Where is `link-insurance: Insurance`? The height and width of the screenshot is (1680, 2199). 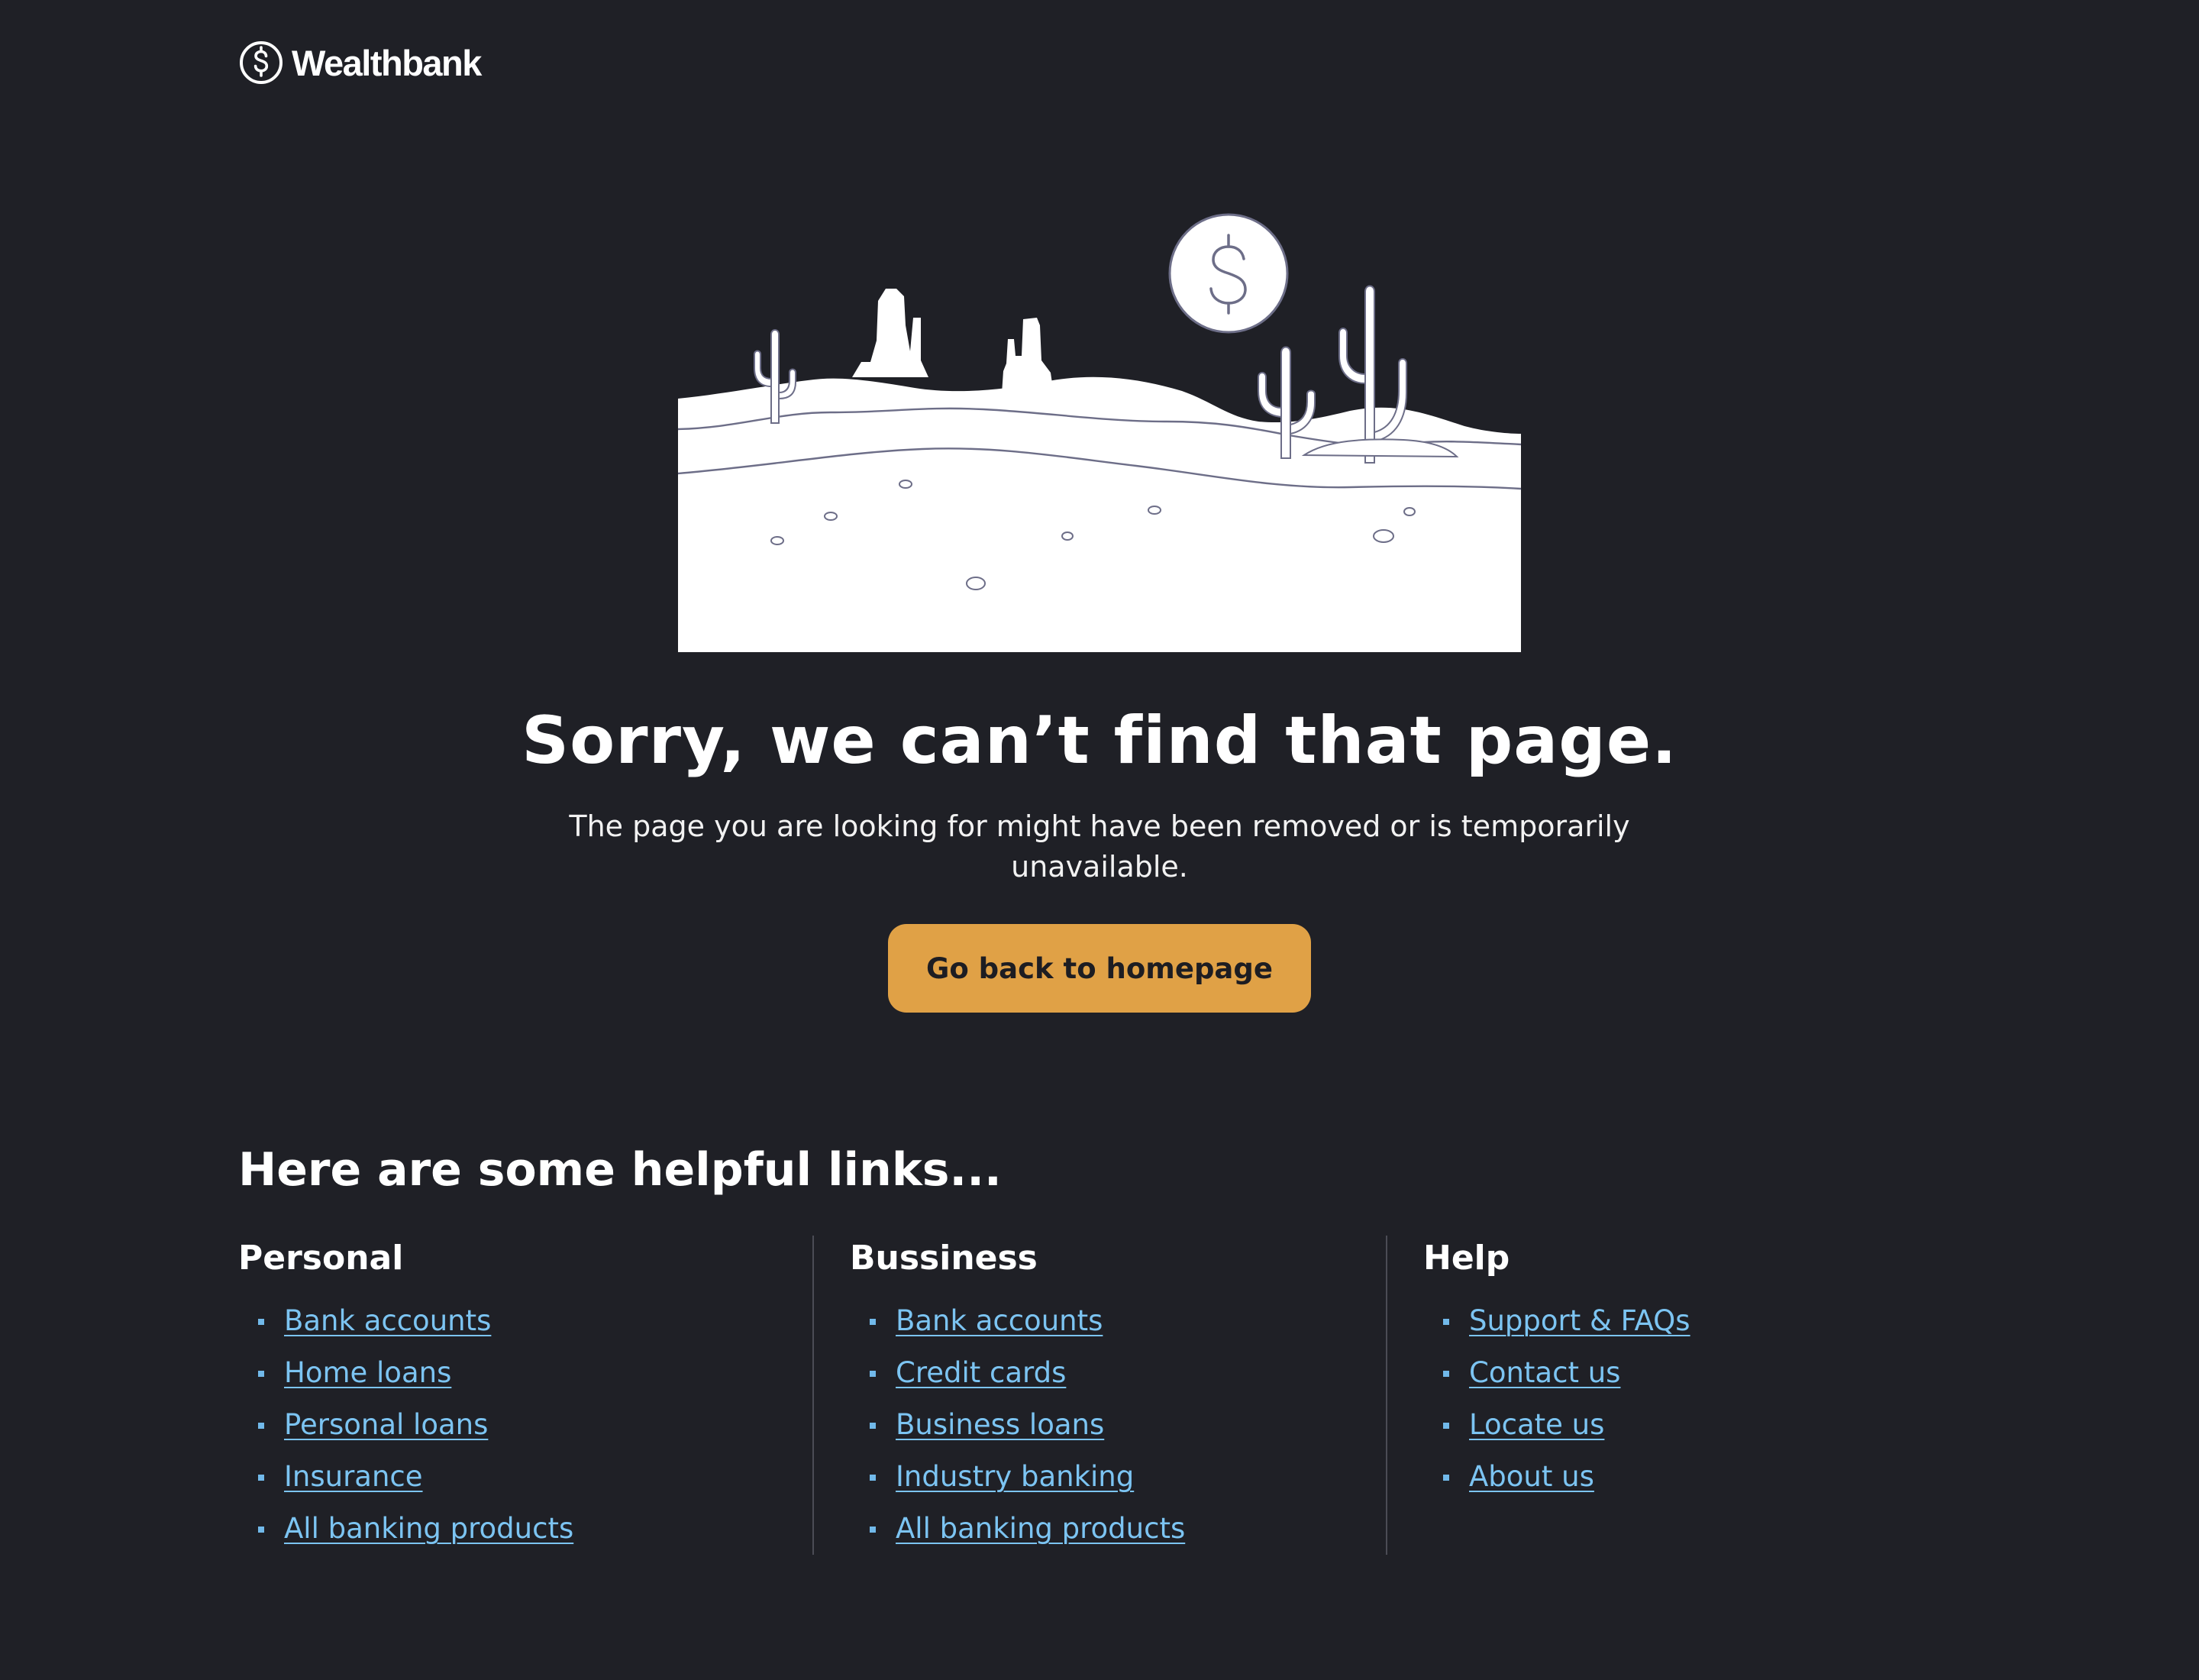 link-insurance: Insurance is located at coordinates (354, 1476).